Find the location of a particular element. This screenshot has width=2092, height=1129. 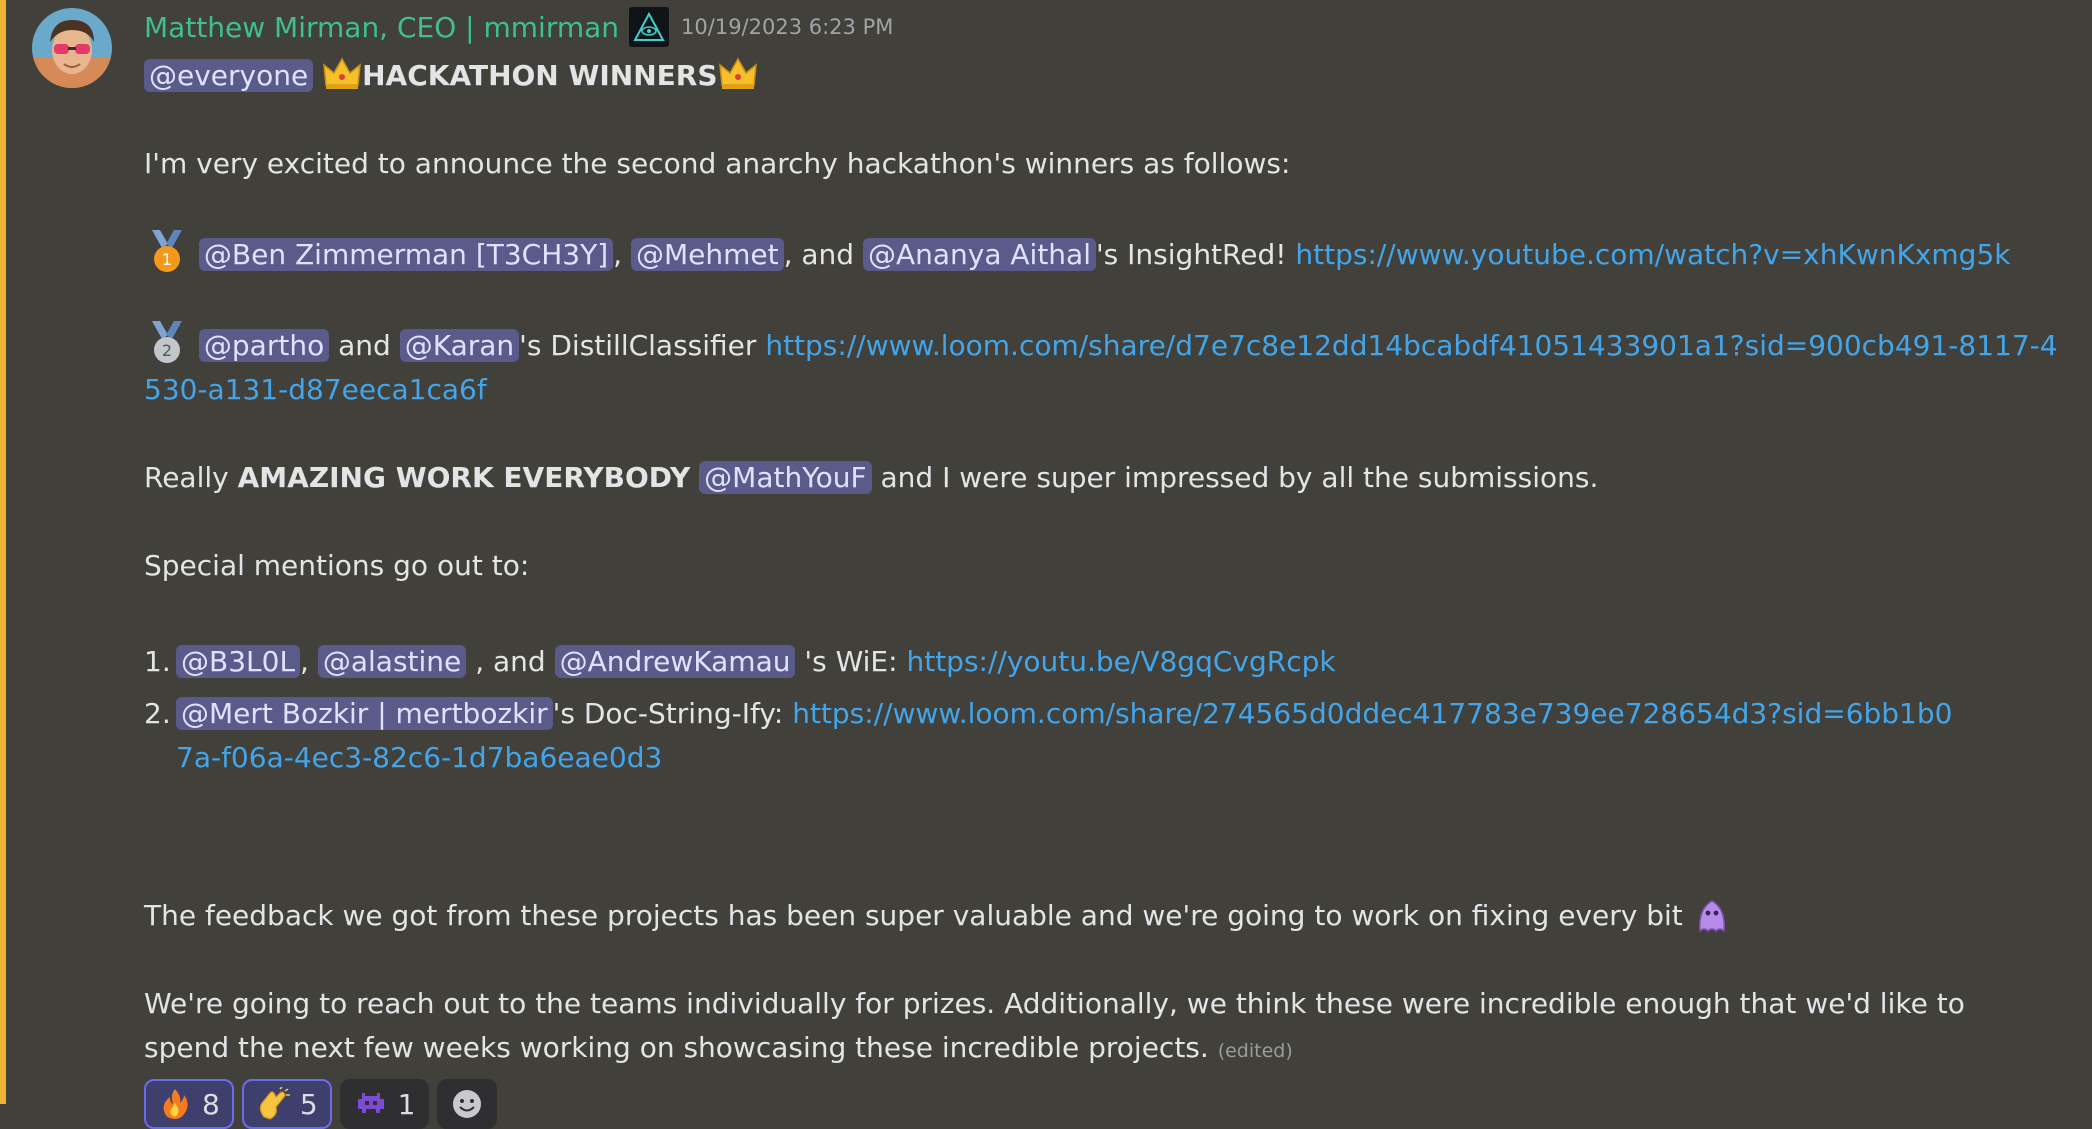

reaction-fire: 8 is located at coordinates (189, 1104).